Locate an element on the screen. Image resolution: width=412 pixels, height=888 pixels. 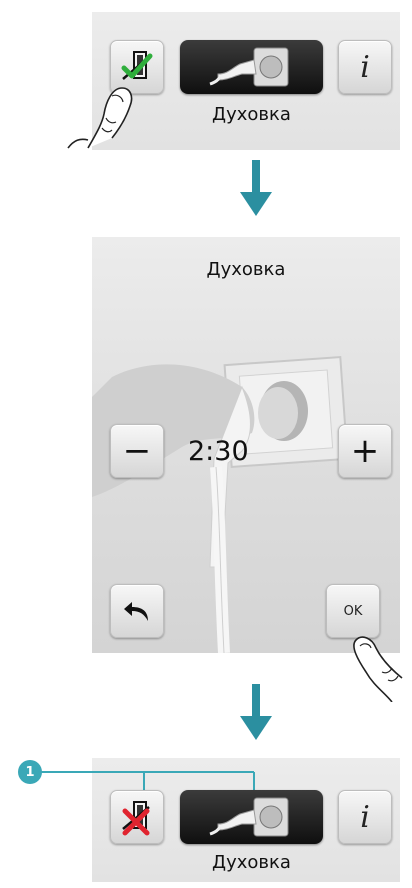
screen-title: Духовка is located at coordinates (246, 269).